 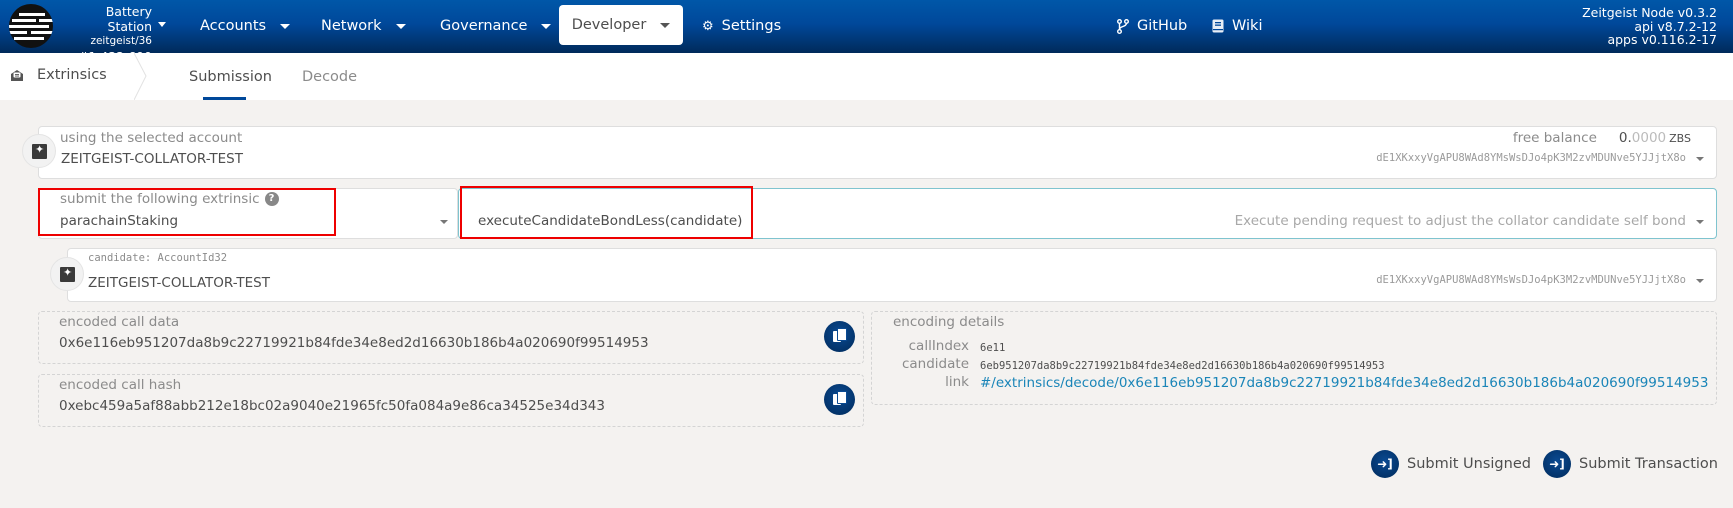 I want to click on github-label: GitHub, so click(x=1162, y=26).